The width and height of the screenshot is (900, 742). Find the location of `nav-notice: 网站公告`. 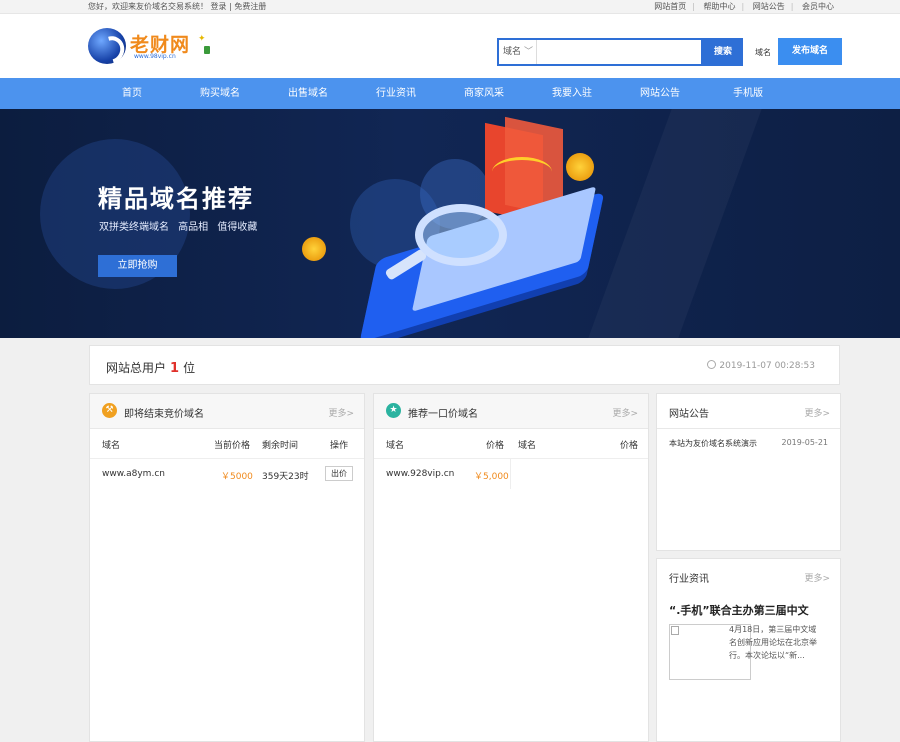

nav-notice: 网站公告 is located at coordinates (660, 93).